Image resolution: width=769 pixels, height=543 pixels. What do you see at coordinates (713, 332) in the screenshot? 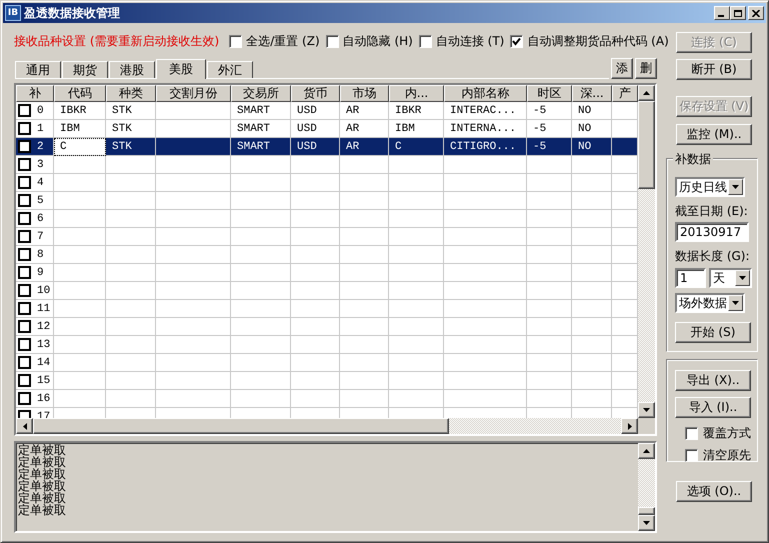
I see `start-button: 开始 (S)` at bounding box center [713, 332].